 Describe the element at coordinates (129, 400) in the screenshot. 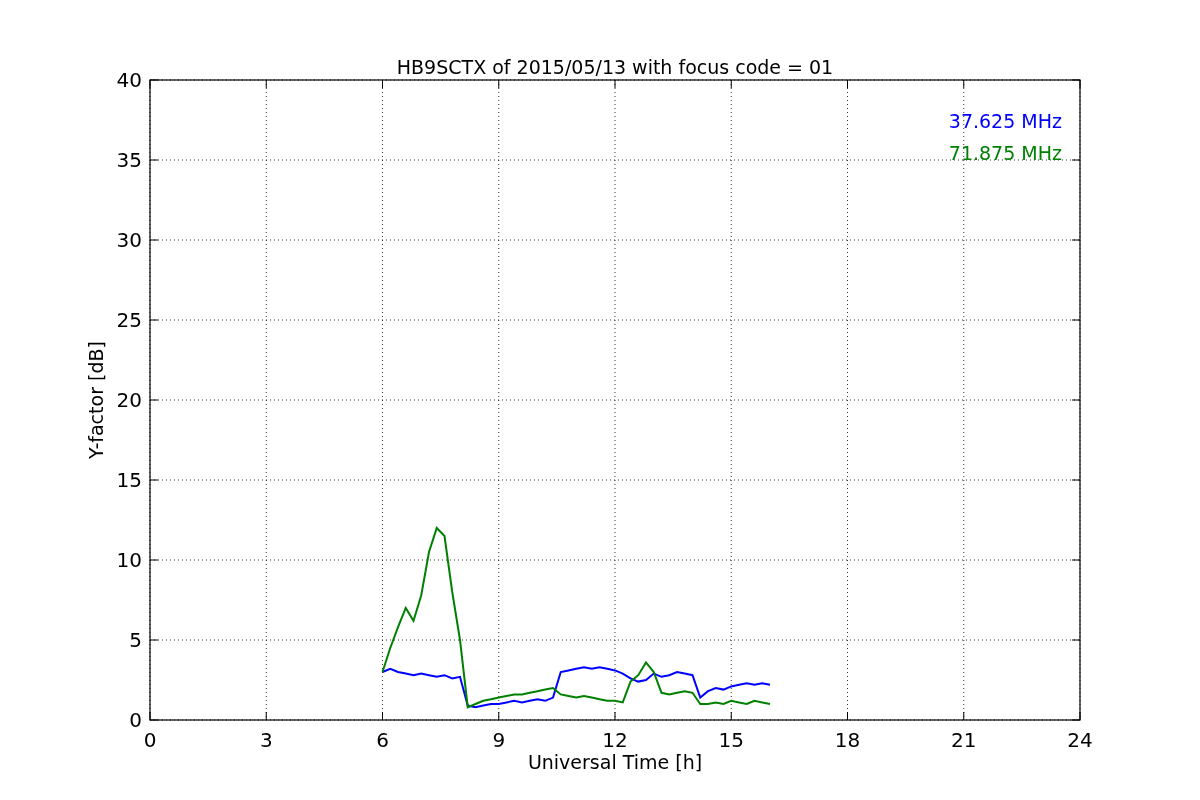

I see `y-tick-label: 20` at that location.